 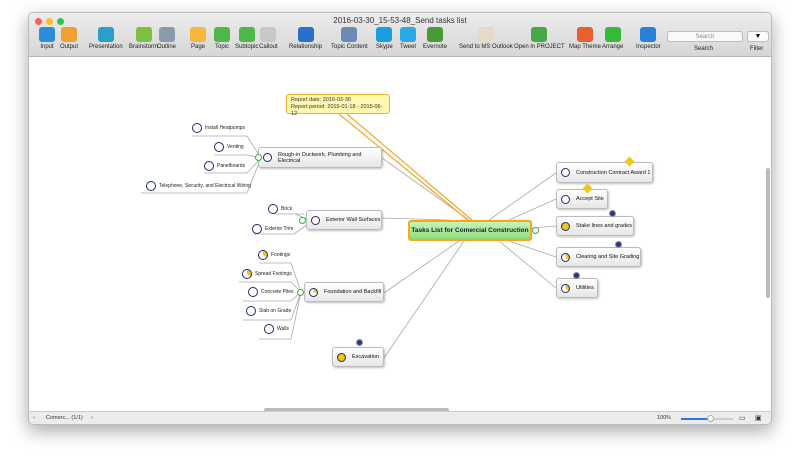 I want to click on zoom-slider, so click(x=707, y=418).